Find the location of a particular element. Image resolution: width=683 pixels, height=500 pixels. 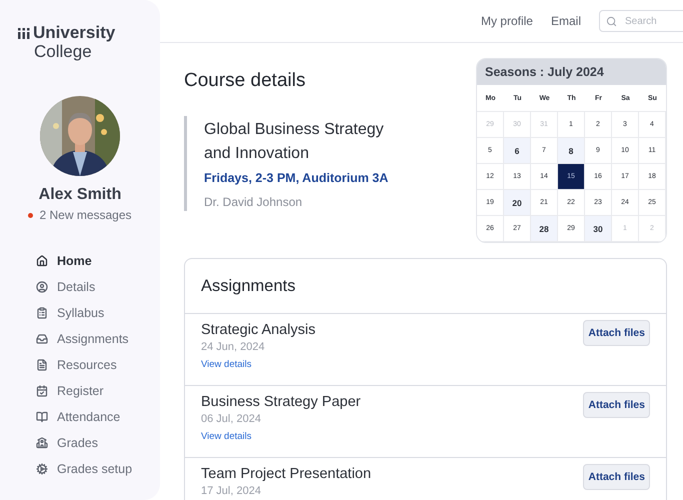

logo-icon is located at coordinates (24, 33).